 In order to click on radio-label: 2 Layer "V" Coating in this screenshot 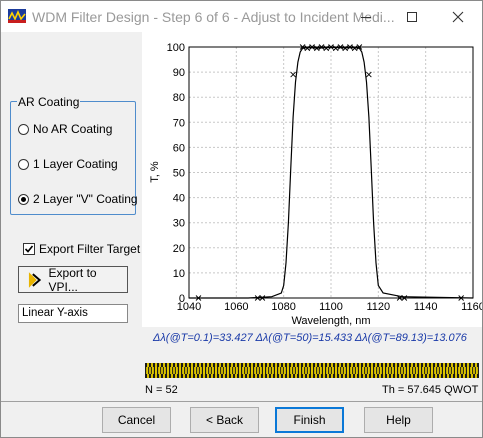, I will do `click(85, 199)`.